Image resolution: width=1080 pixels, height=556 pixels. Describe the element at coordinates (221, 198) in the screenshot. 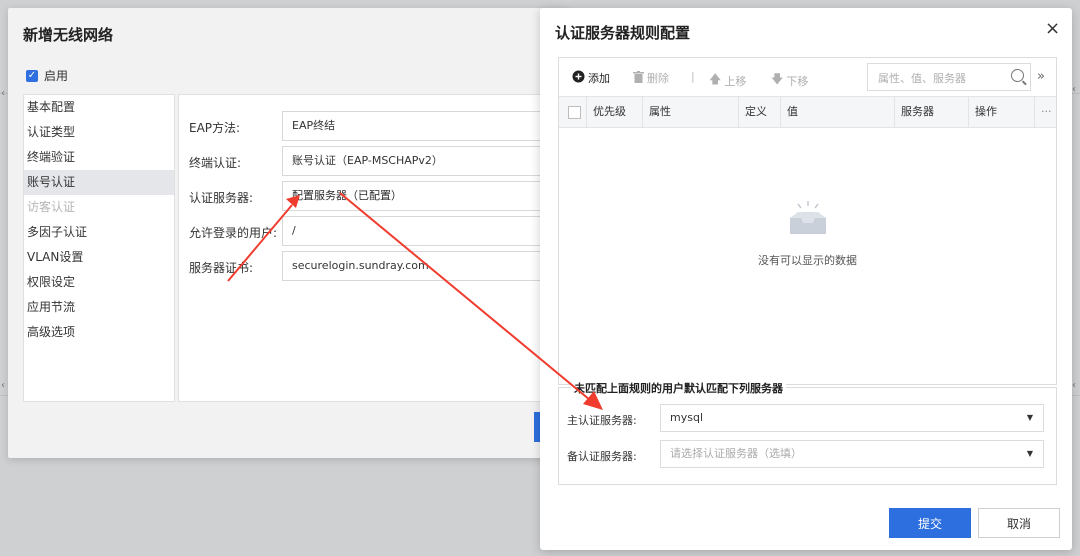

I see `auth-server-label: 认证服务器:` at that location.